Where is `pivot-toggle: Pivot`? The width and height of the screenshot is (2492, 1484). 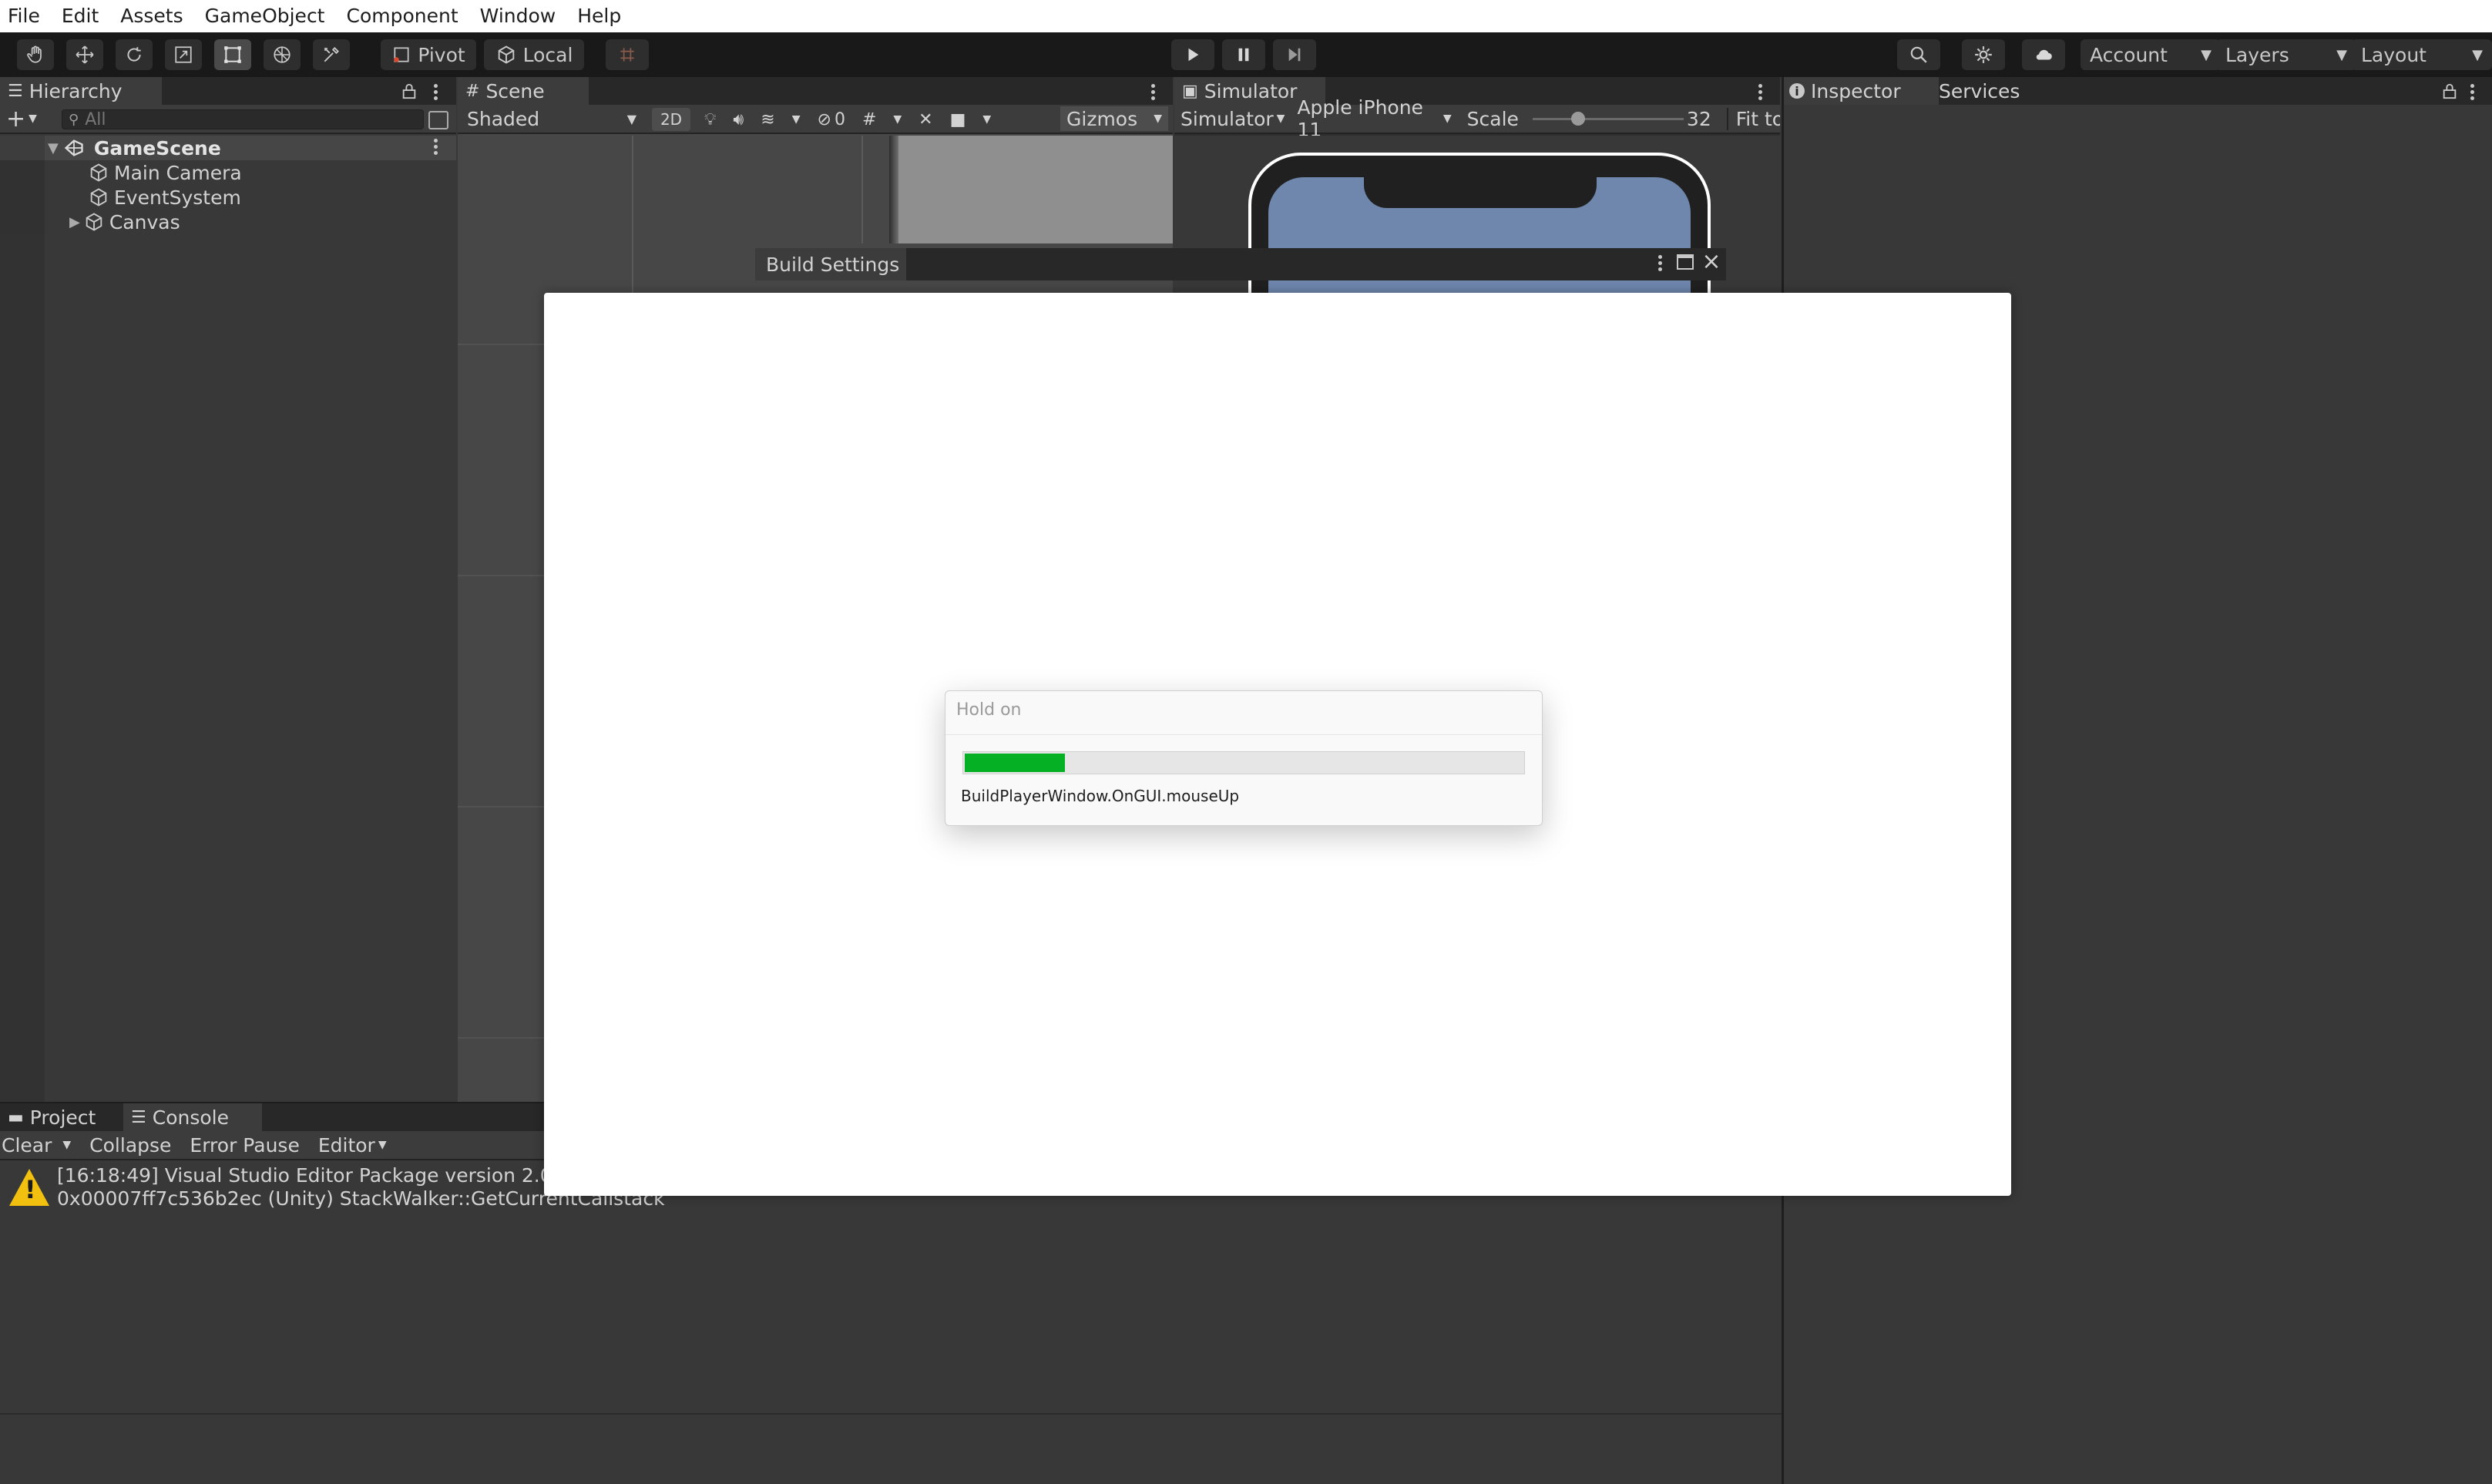
pivot-toggle: Pivot is located at coordinates (428, 54).